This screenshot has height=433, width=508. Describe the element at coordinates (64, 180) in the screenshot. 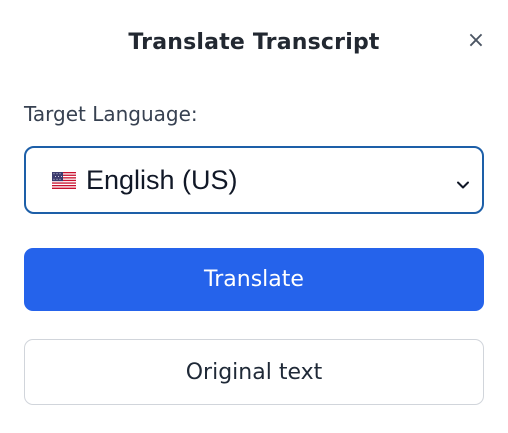

I see `us-flag-icon` at that location.